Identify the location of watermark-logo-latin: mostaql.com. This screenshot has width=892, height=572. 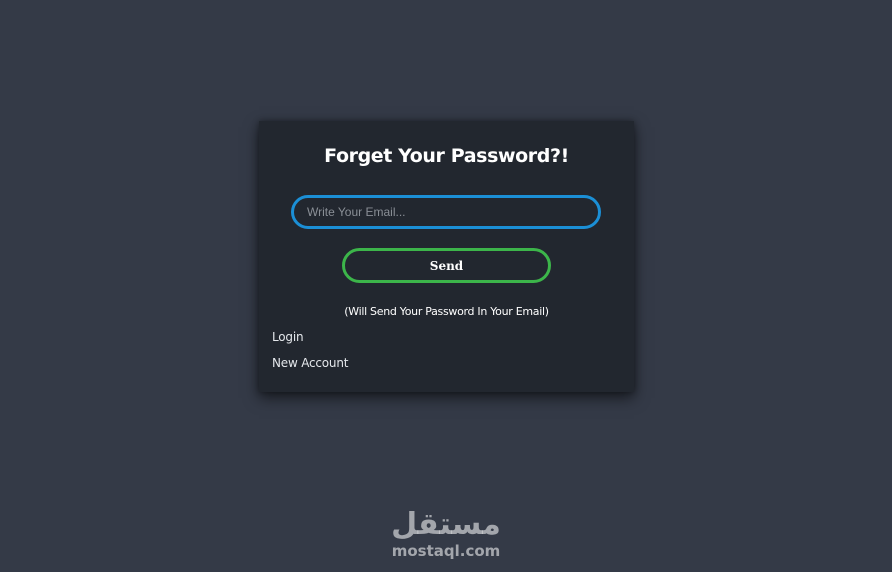
(446, 551).